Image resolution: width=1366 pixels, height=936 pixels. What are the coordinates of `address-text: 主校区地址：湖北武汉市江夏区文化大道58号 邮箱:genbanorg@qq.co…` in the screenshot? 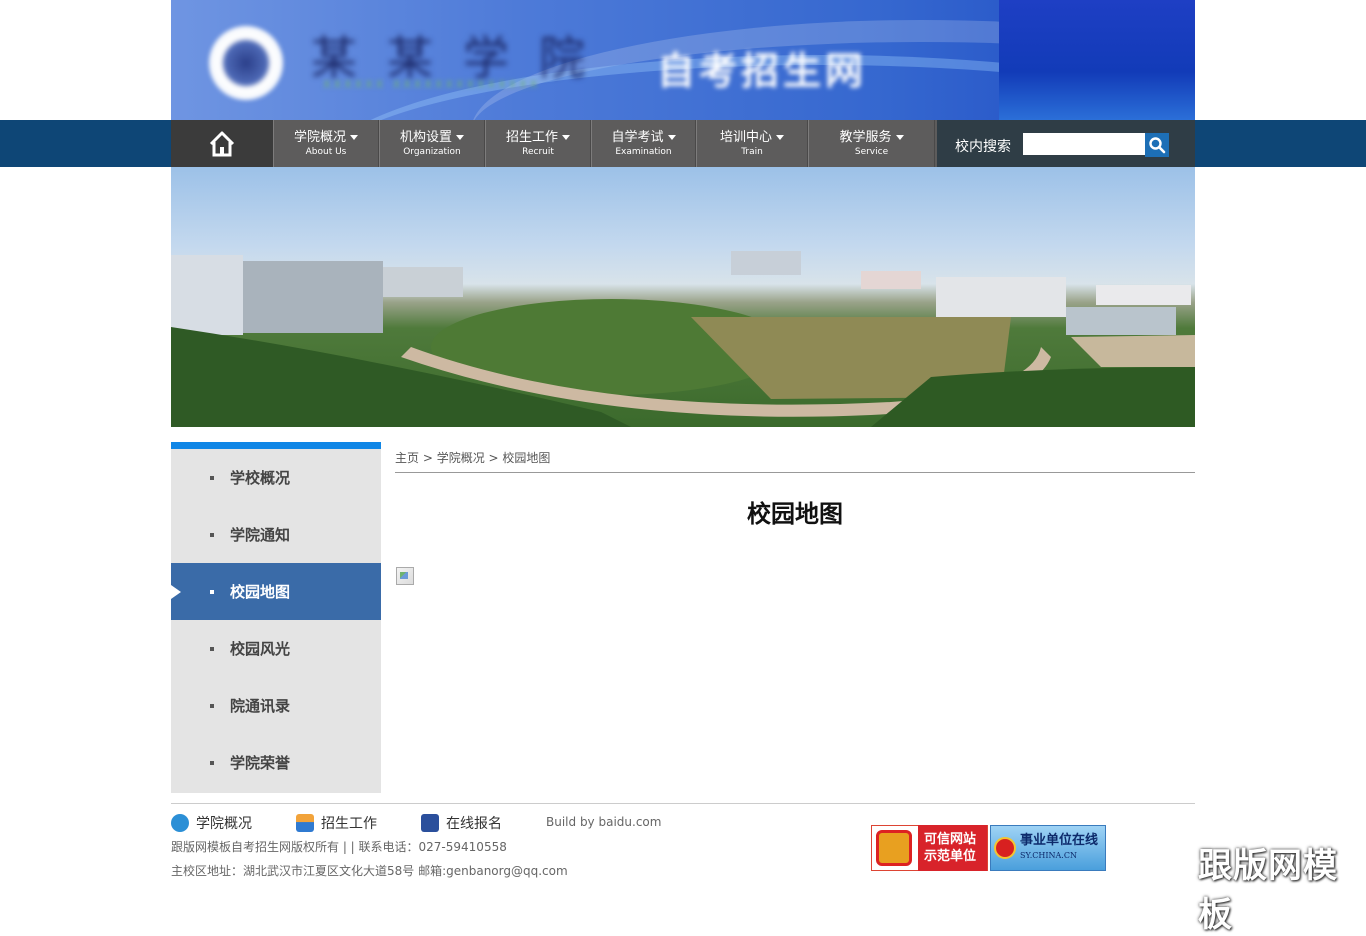 It's located at (369, 871).